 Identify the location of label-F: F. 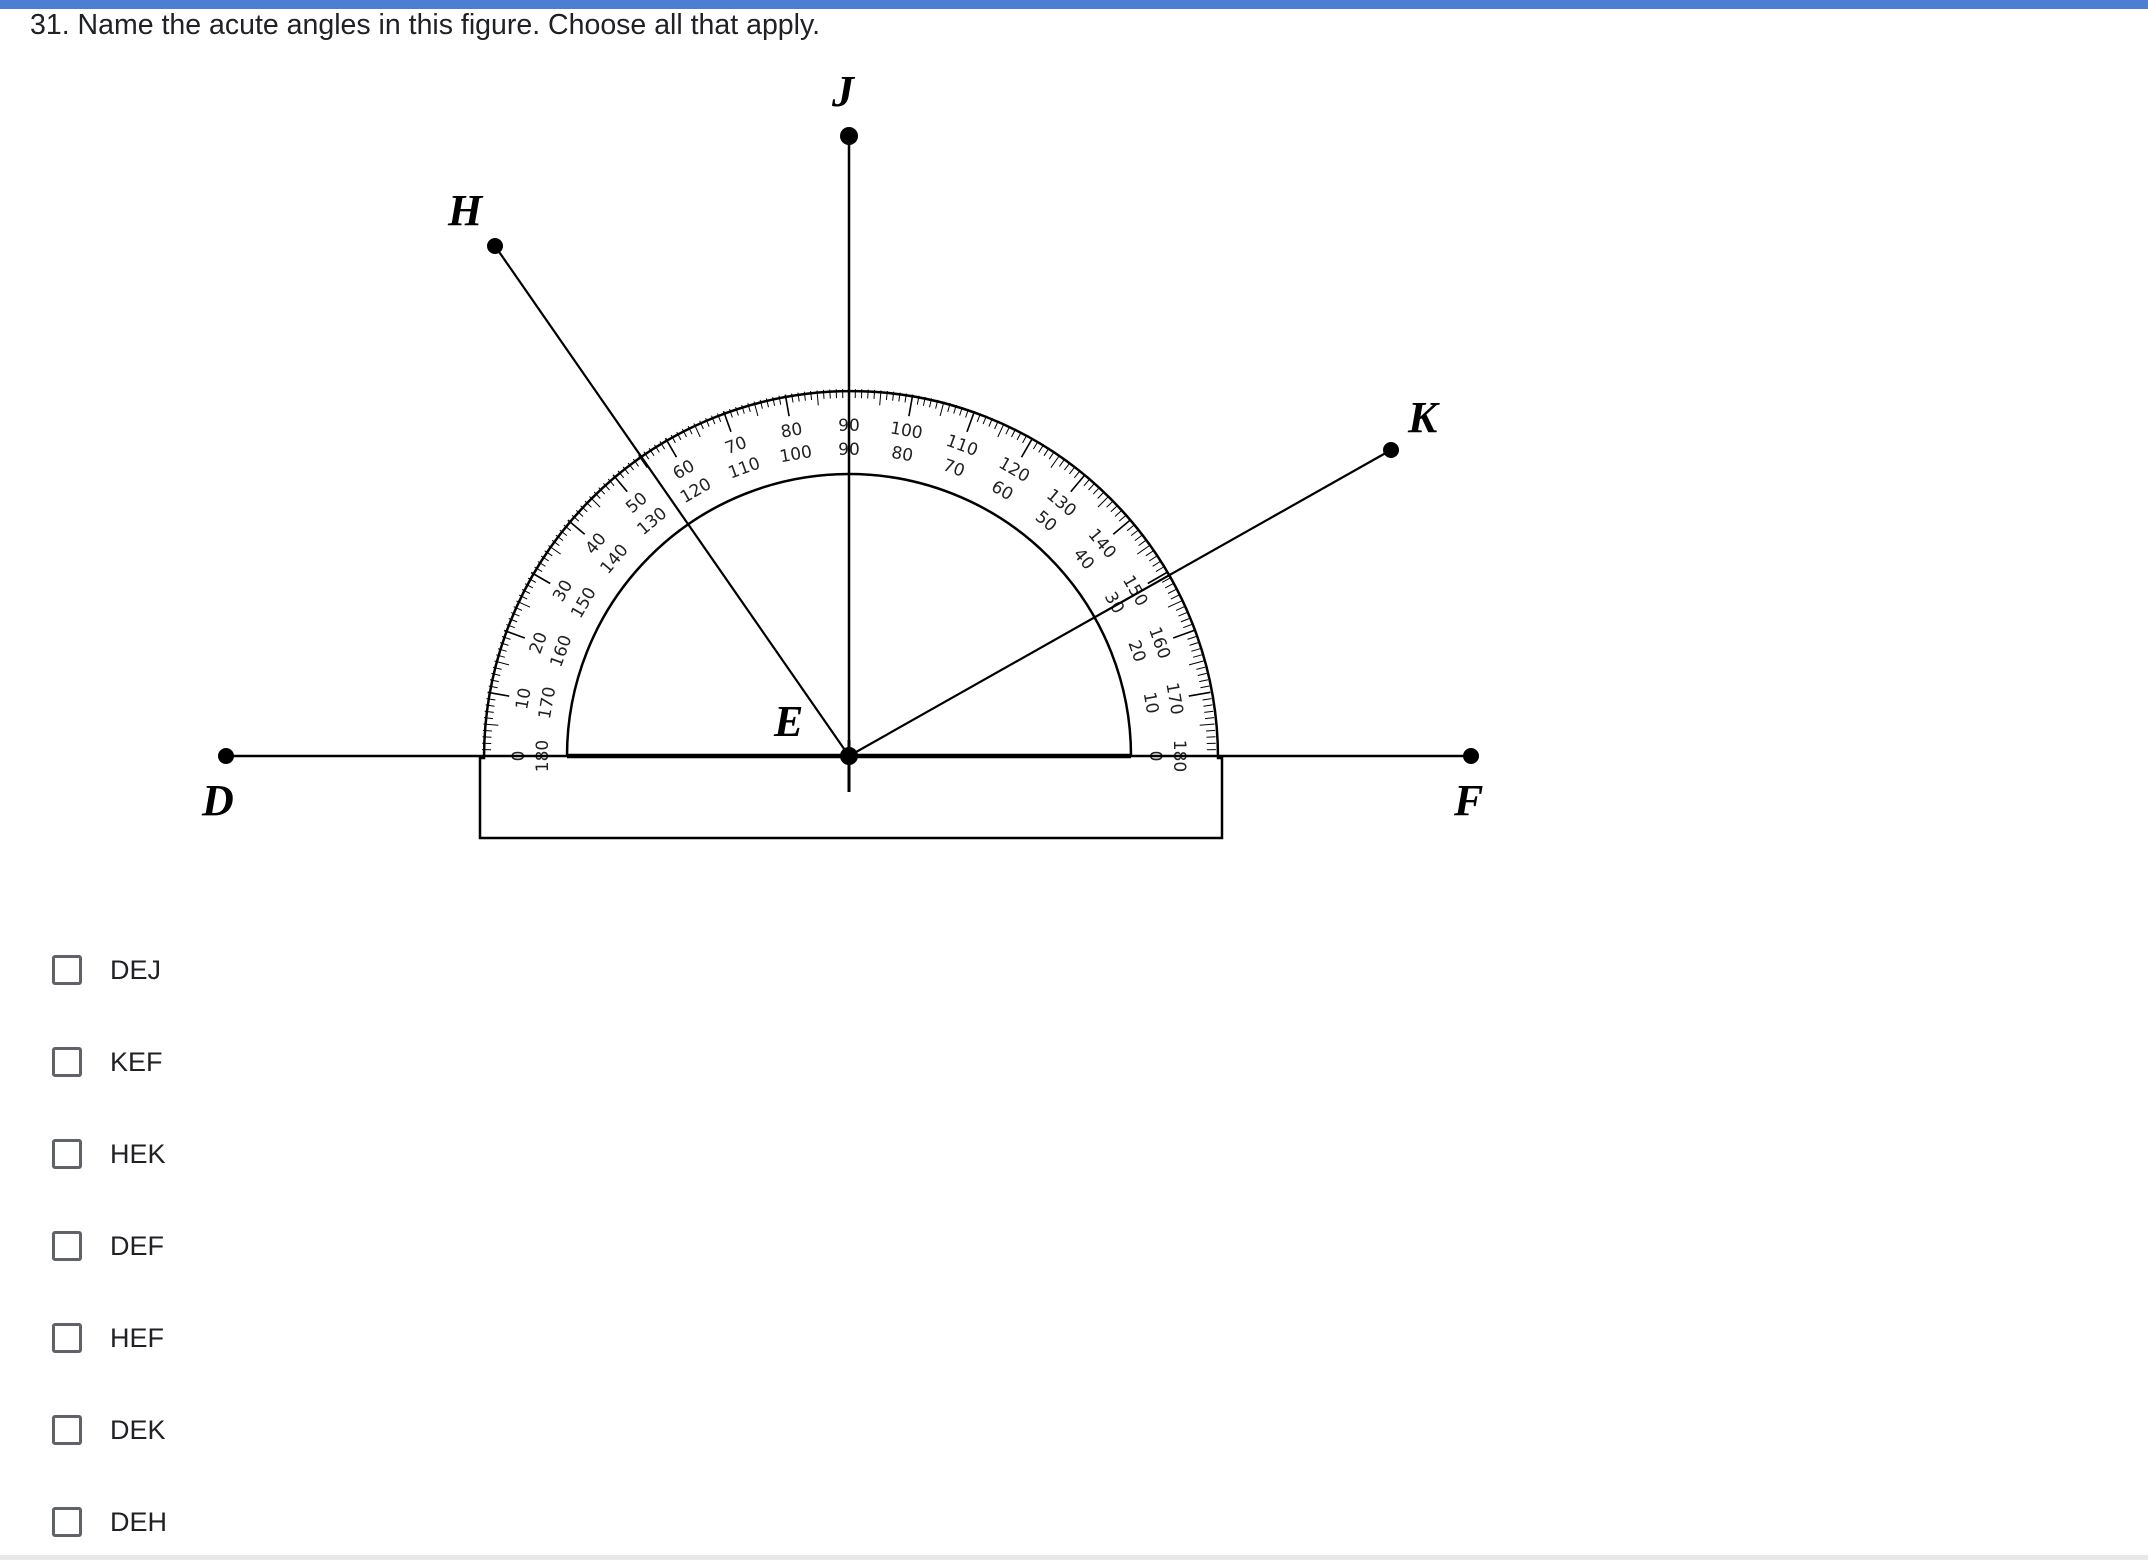
(1468, 800).